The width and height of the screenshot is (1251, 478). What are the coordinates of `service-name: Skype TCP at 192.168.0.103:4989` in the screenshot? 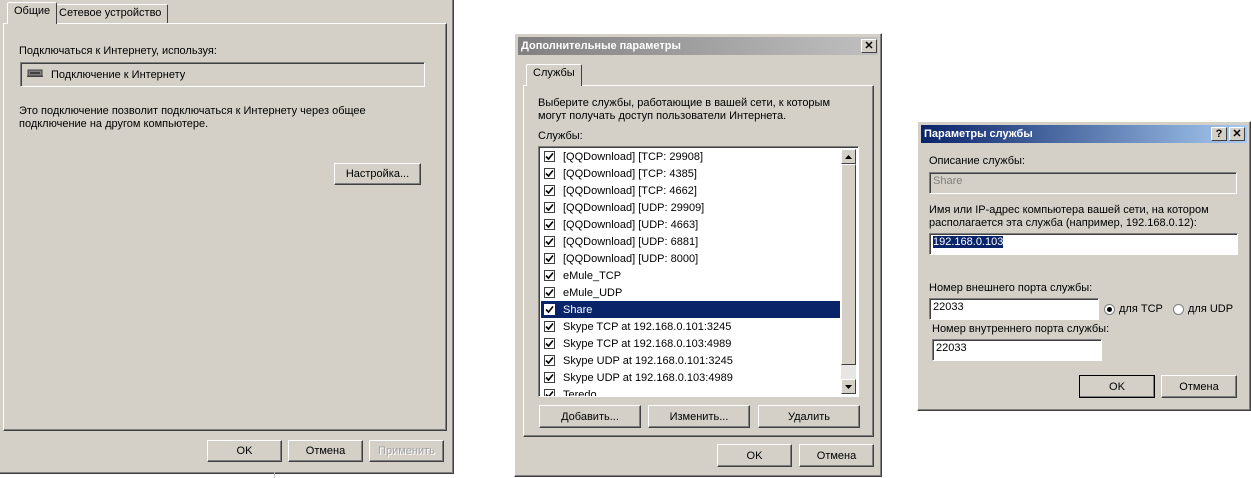 It's located at (647, 343).